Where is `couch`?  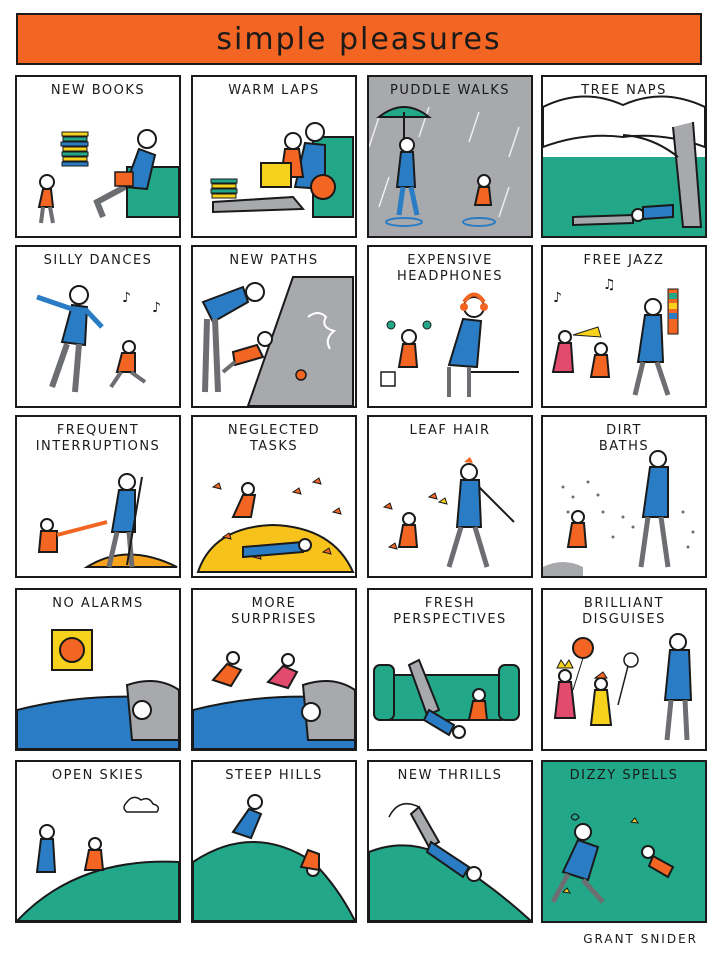 couch is located at coordinates (444, 697).